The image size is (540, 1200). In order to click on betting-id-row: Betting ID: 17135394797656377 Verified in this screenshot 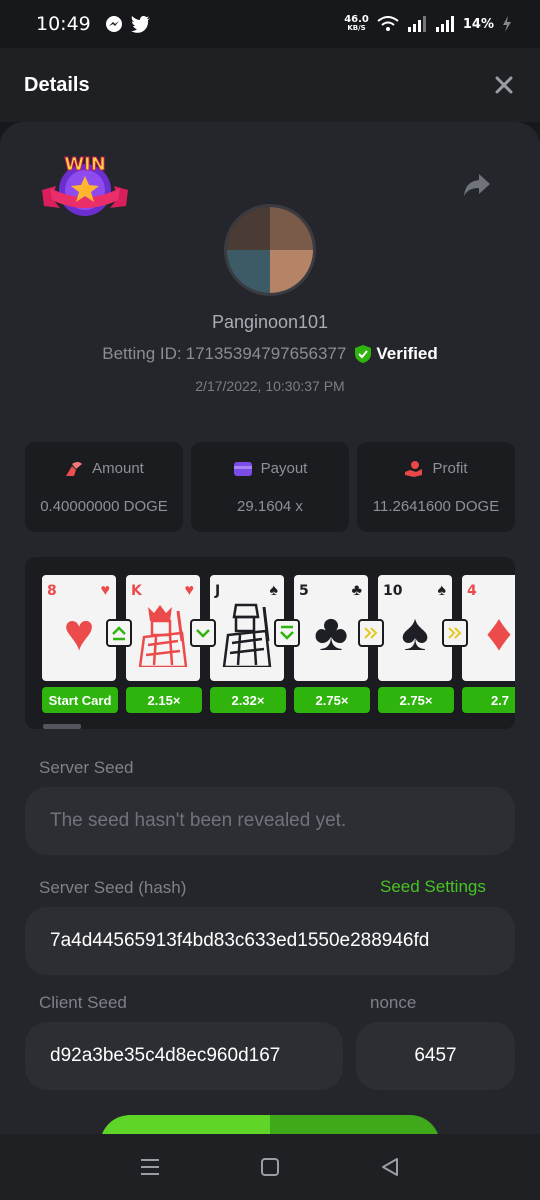, I will do `click(270, 354)`.